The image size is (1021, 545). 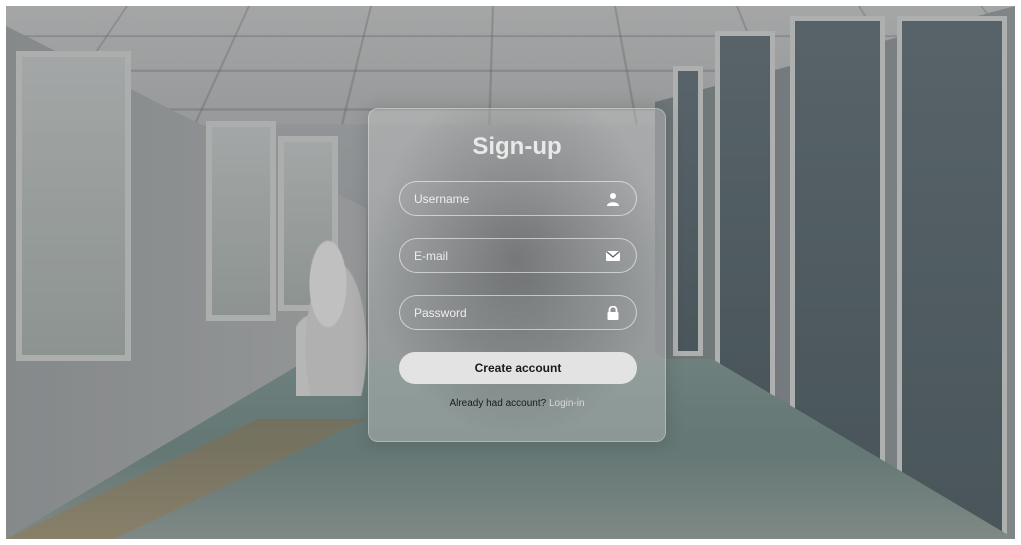 I want to click on password-input, so click(x=518, y=312).